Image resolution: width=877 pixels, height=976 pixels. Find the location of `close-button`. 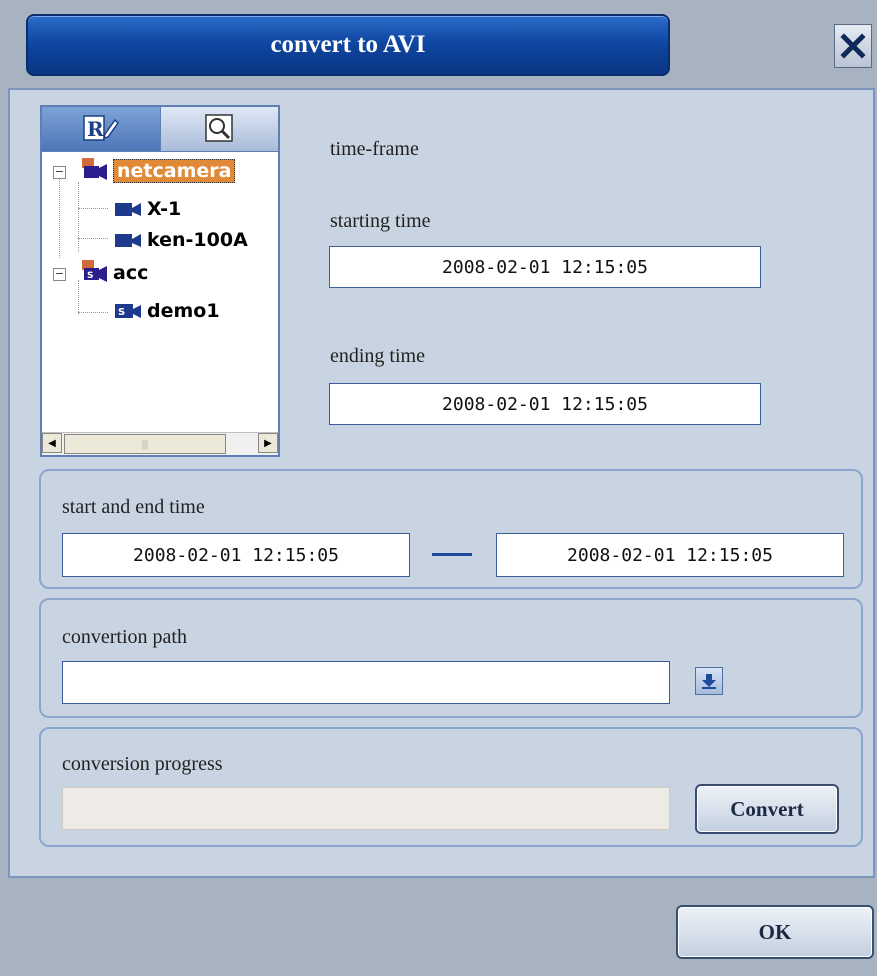

close-button is located at coordinates (853, 46).